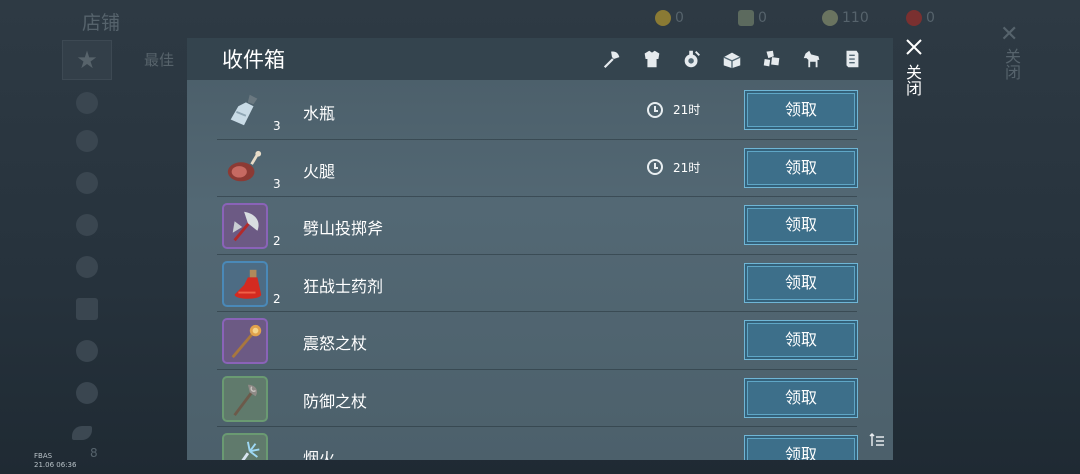  What do you see at coordinates (250, 450) in the screenshot?
I see `firework-icon` at bounding box center [250, 450].